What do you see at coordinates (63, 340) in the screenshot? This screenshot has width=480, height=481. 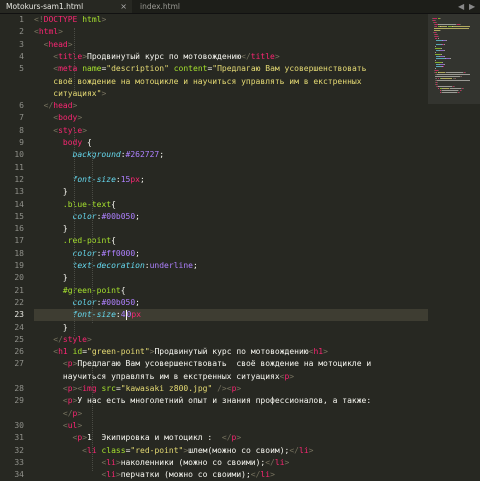 I see `code-line: </style>` at bounding box center [63, 340].